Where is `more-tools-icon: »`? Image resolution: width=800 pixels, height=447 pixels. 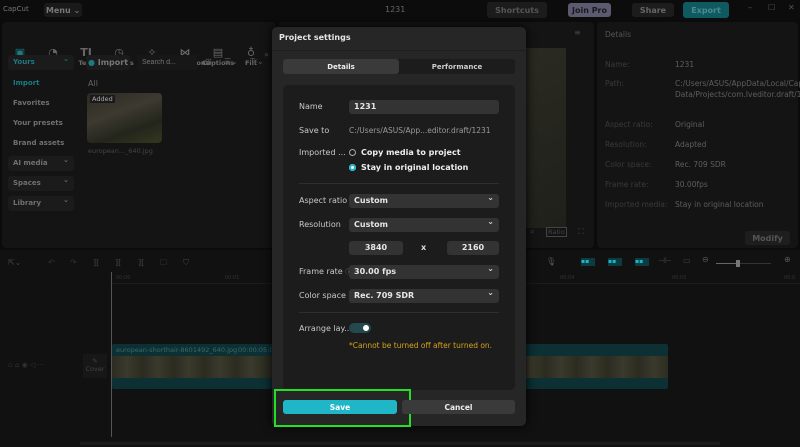 more-tools-icon: » is located at coordinates (266, 54).